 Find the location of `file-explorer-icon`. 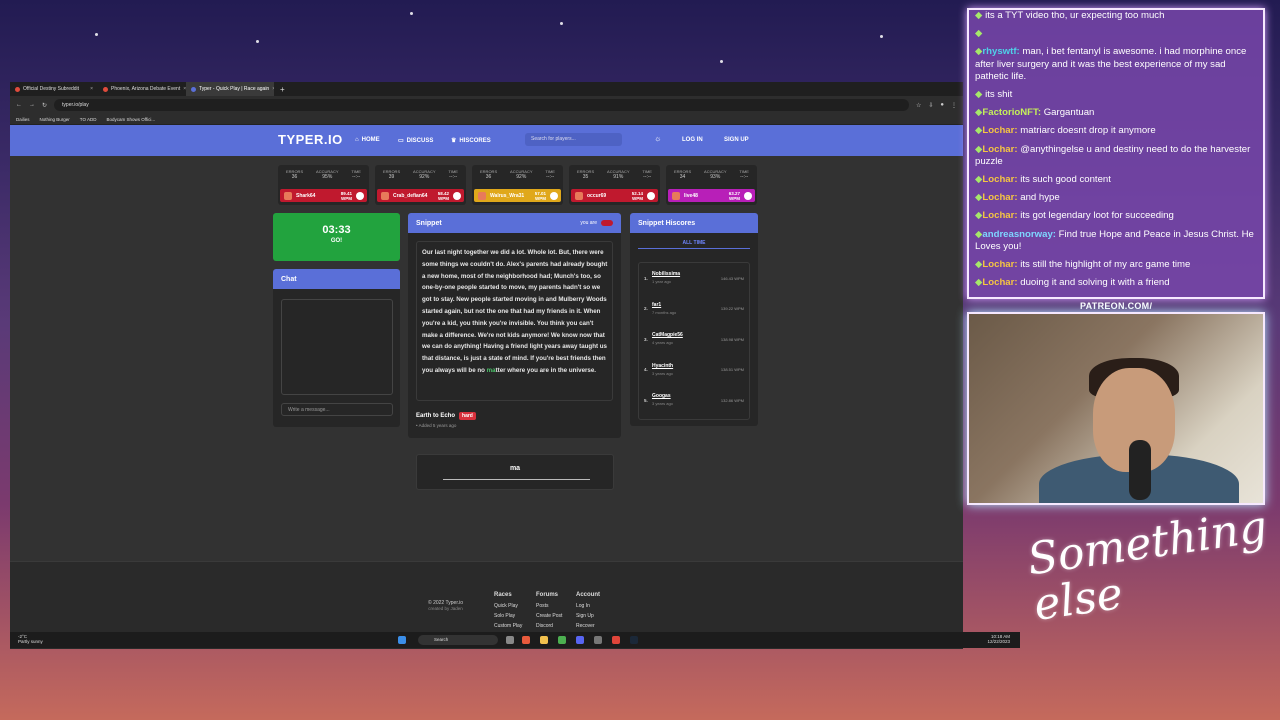

file-explorer-icon is located at coordinates (544, 640).